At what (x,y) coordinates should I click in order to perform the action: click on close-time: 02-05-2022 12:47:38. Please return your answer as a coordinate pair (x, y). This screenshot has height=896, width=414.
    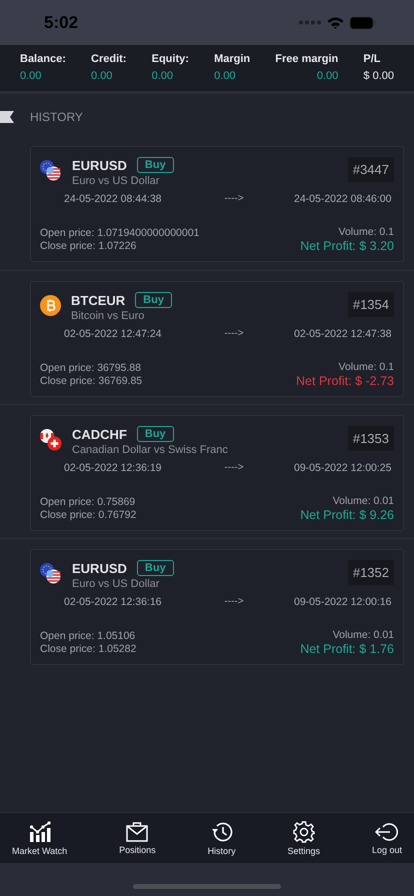
    Looking at the image, I should click on (343, 334).